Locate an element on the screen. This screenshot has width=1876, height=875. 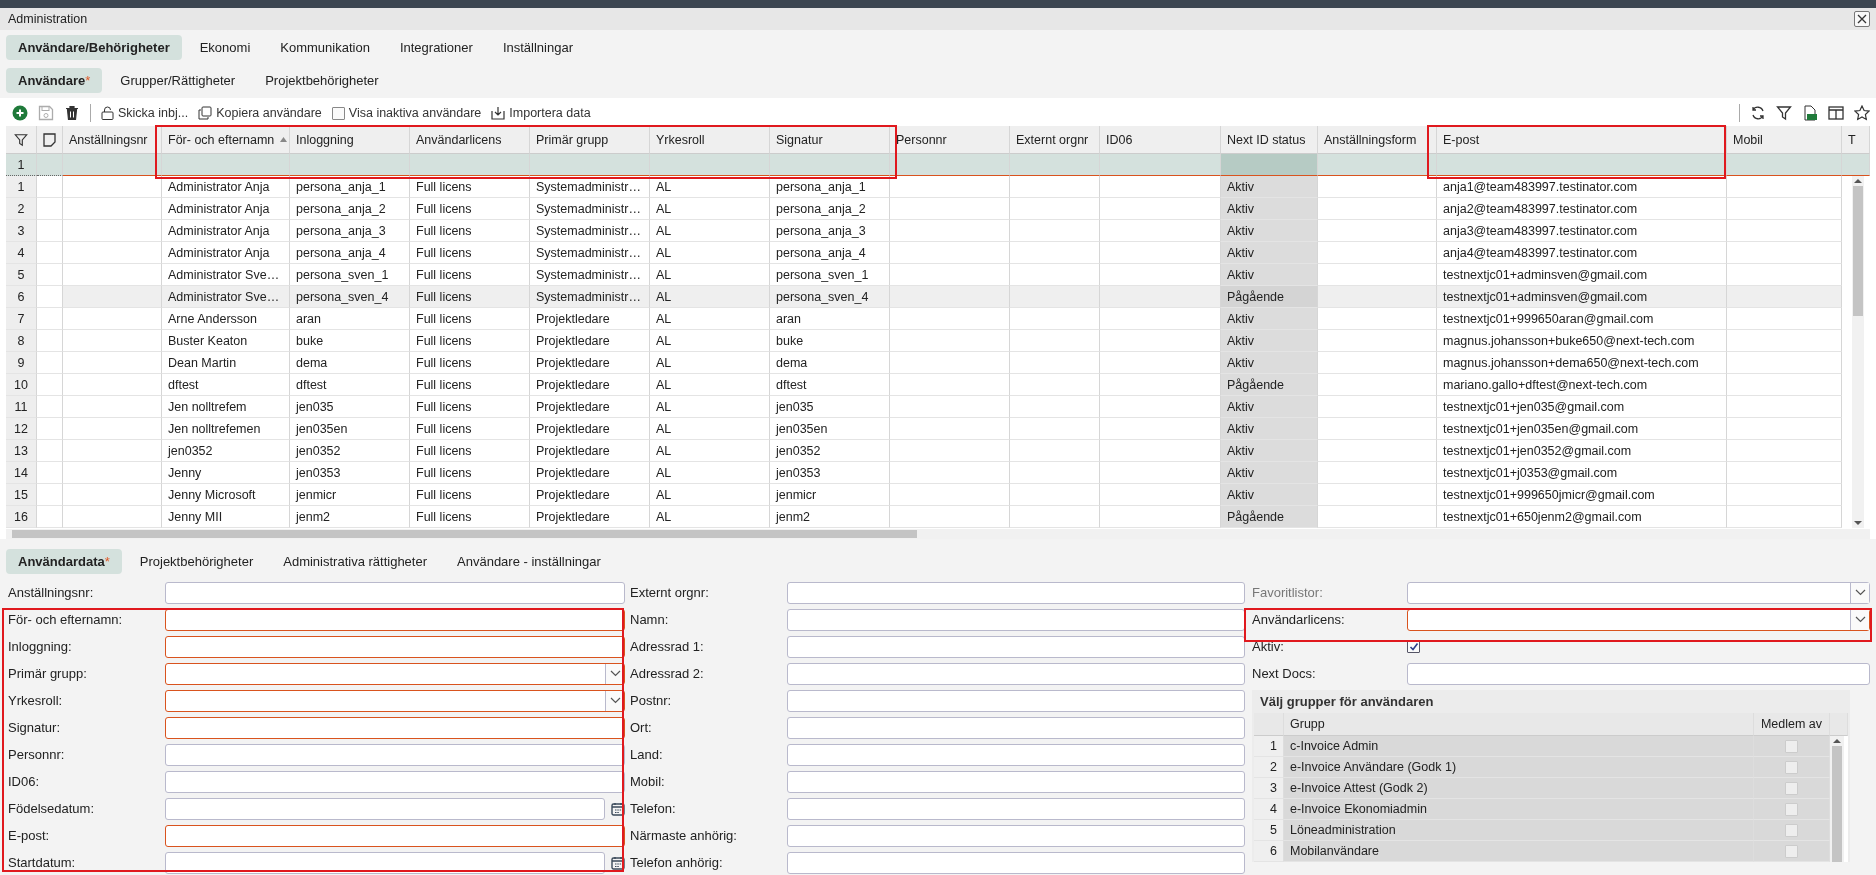
column-header: T is located at coordinates (1856, 140).